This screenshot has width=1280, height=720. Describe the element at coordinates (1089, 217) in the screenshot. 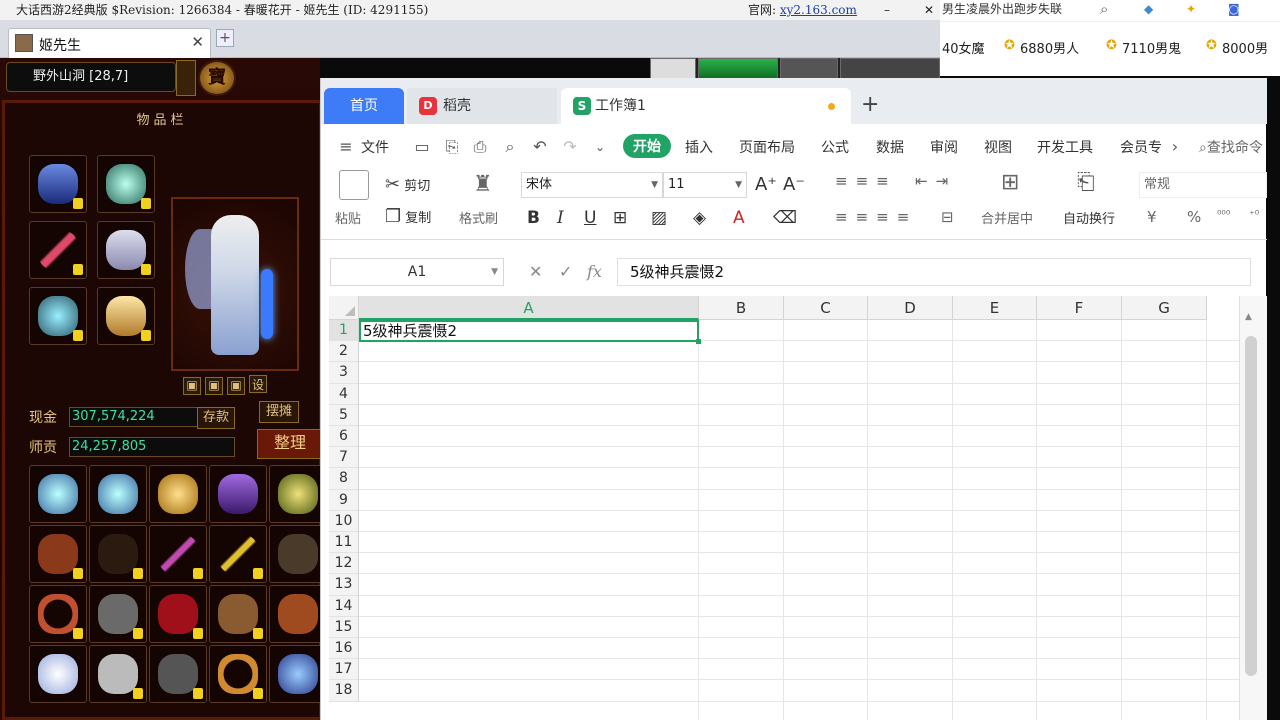

I see `wrap-text-button: 自动换行` at that location.